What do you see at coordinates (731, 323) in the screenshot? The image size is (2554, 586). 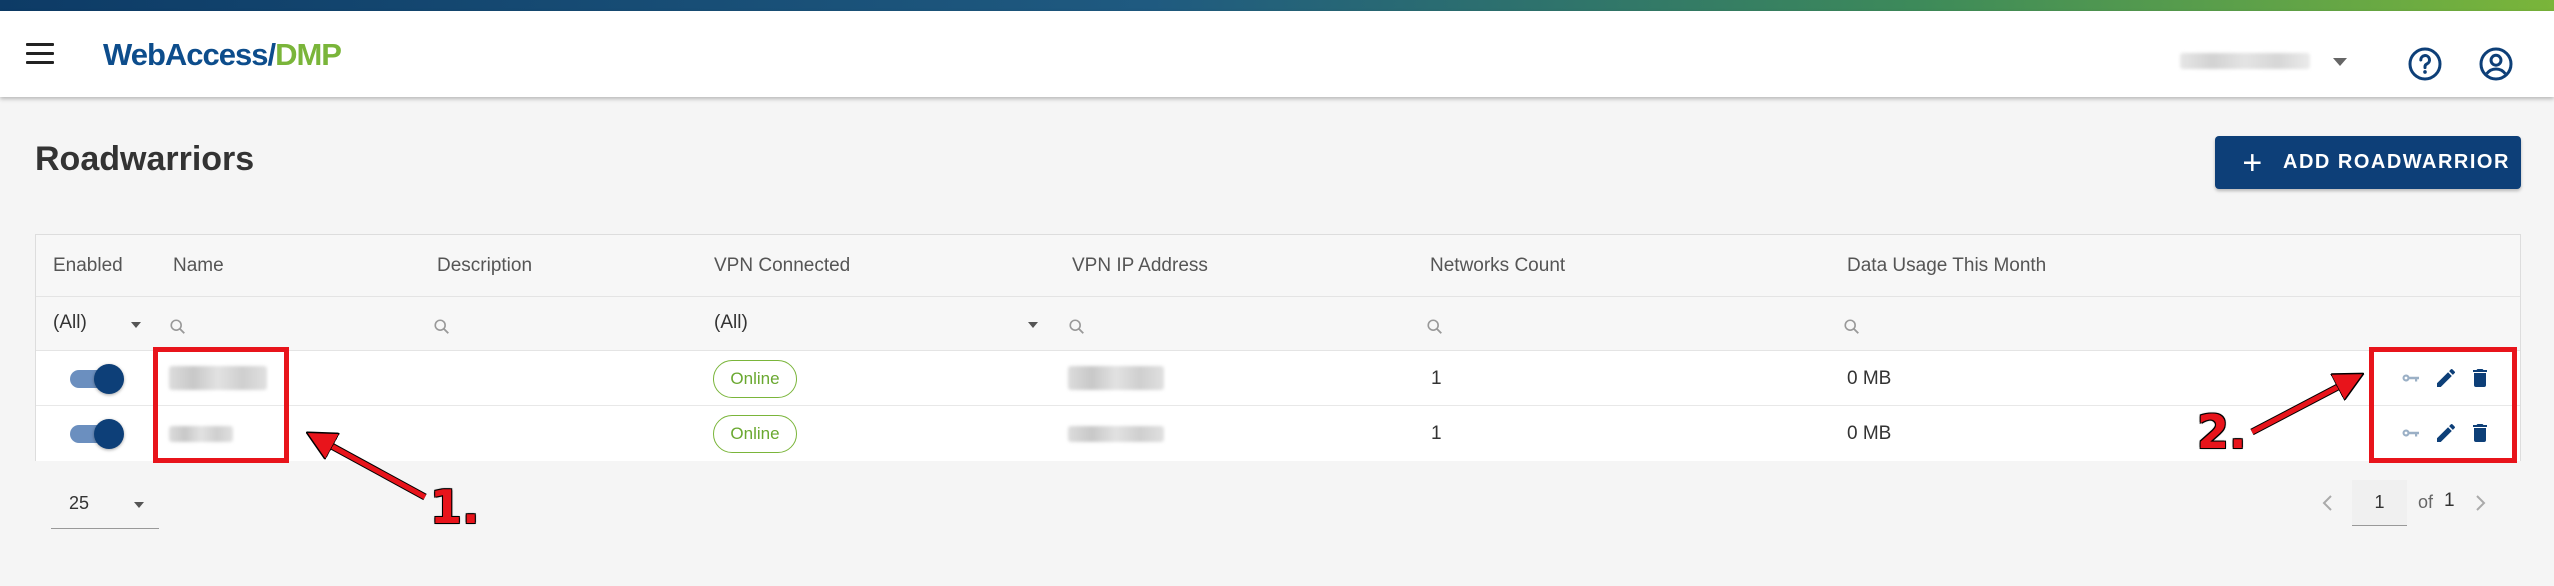 I see `vpn-connected-filter-select: (All)` at bounding box center [731, 323].